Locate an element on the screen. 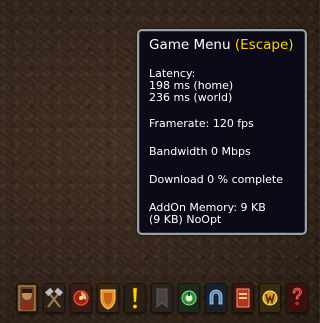 This screenshot has height=323, width=320. crossed-hammers-icon is located at coordinates (54, 298).